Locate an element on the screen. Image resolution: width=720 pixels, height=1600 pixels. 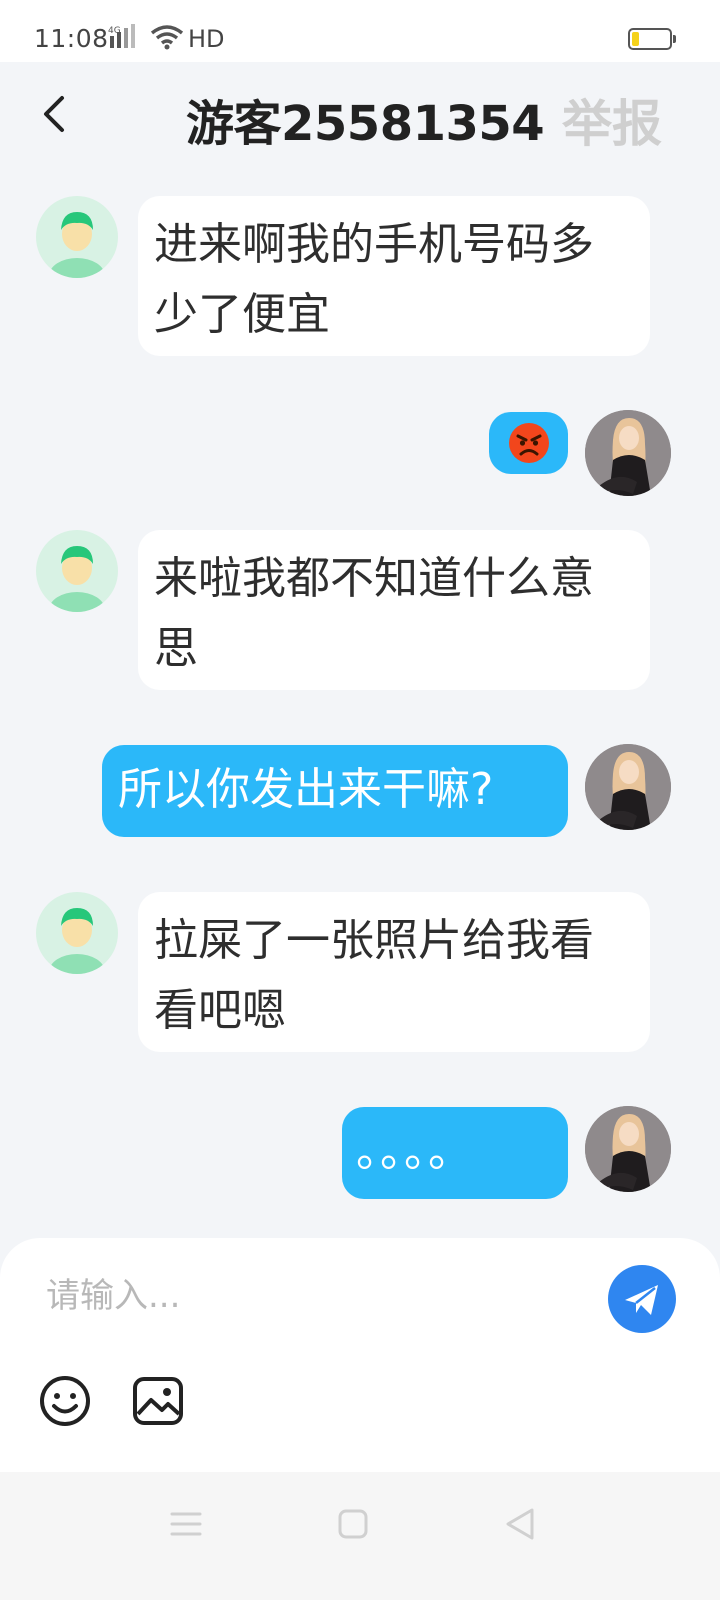
home-nav-button is located at coordinates (353, 1524).